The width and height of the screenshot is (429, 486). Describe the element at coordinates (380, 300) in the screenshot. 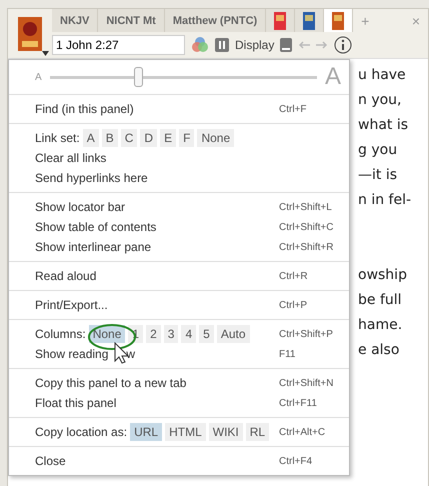

I see `text-line: be full` at that location.